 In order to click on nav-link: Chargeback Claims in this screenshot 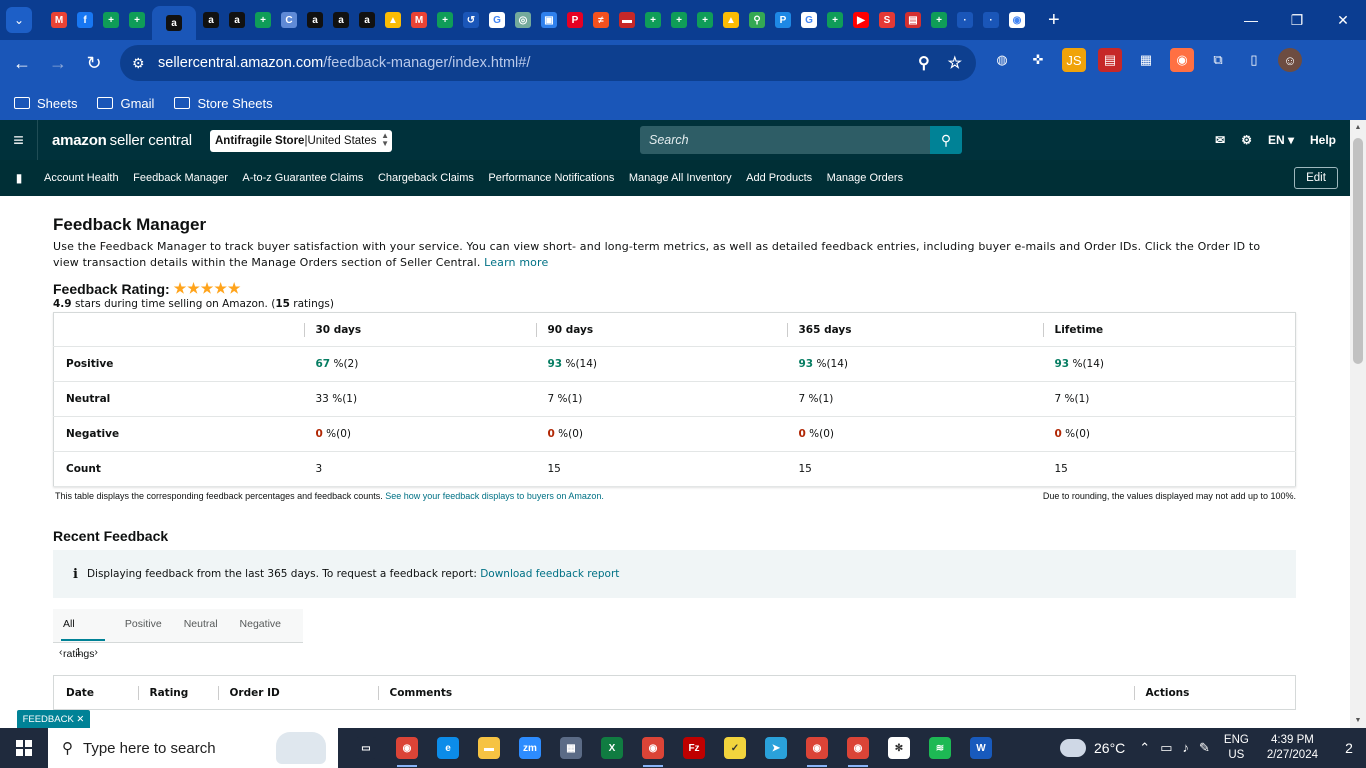, I will do `click(426, 178)`.